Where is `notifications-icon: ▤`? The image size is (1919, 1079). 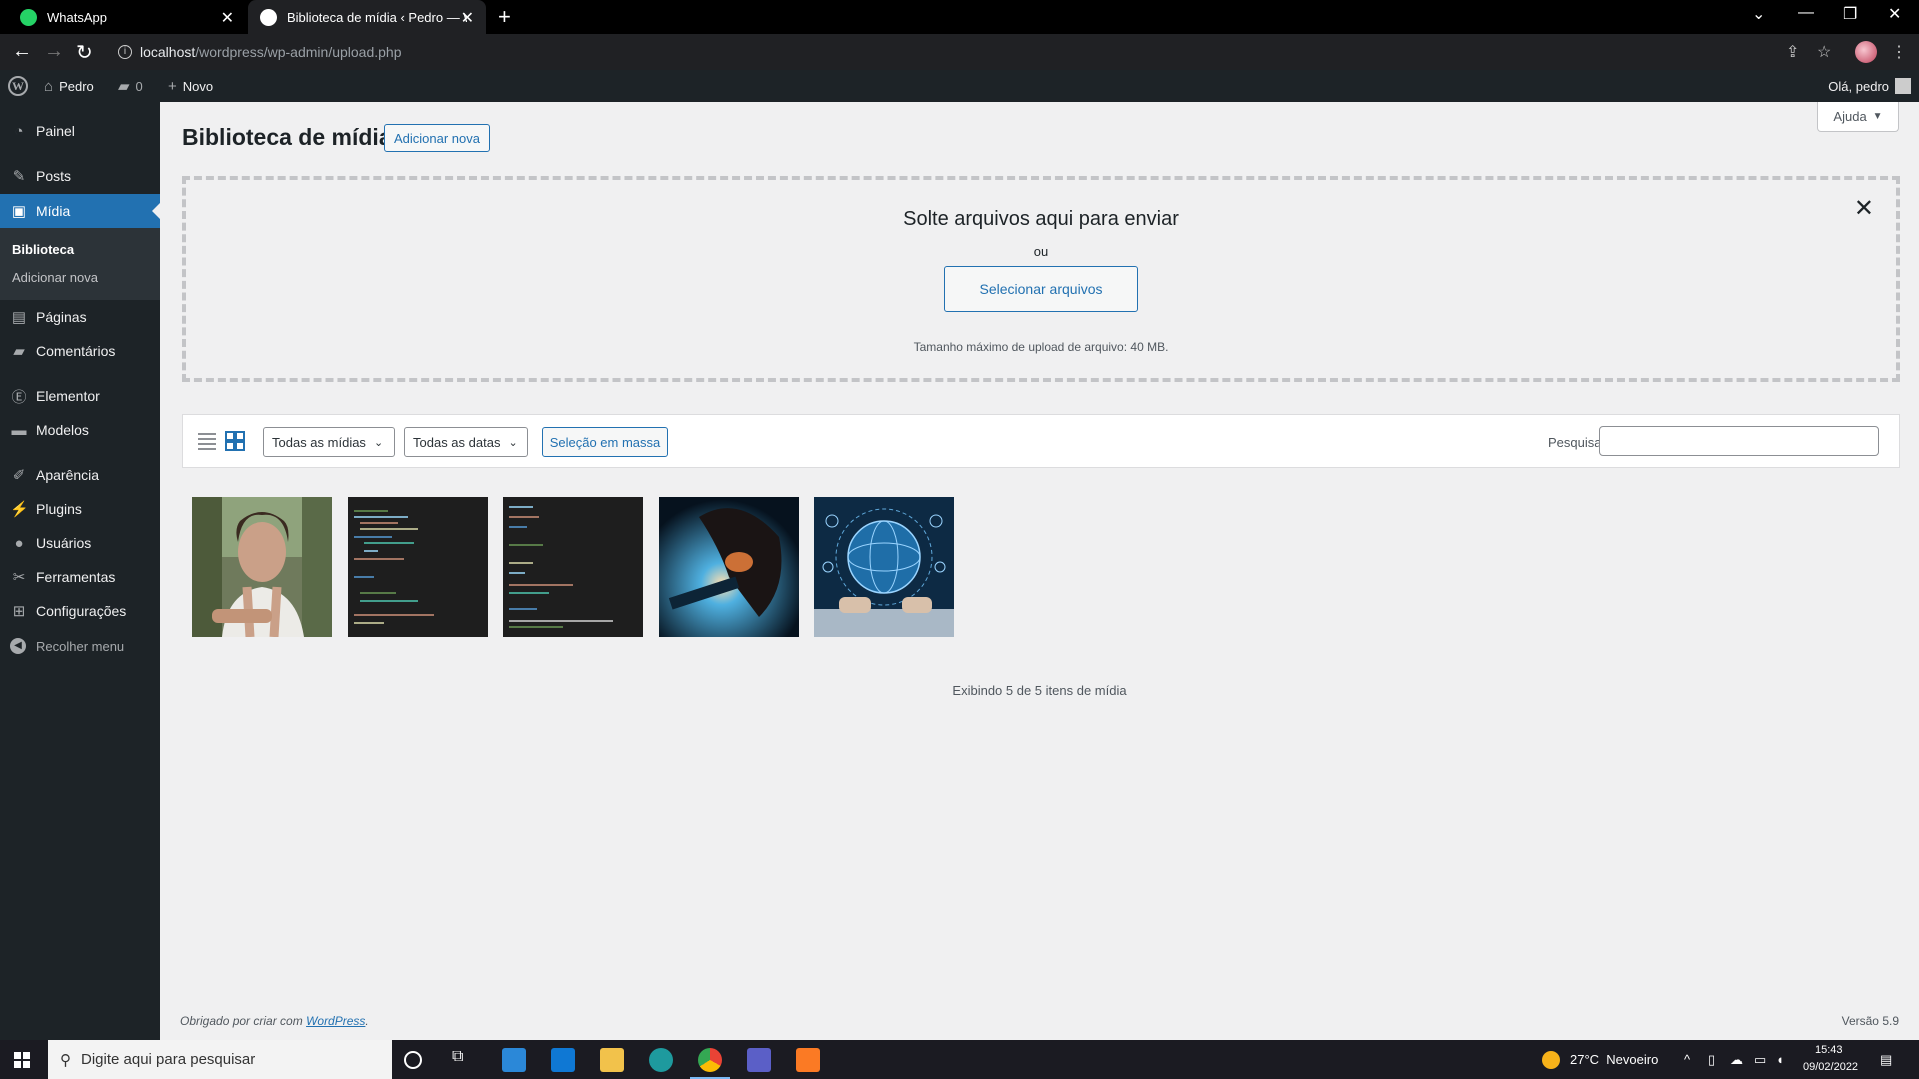
notifications-icon: ▤ is located at coordinates (1886, 1060).